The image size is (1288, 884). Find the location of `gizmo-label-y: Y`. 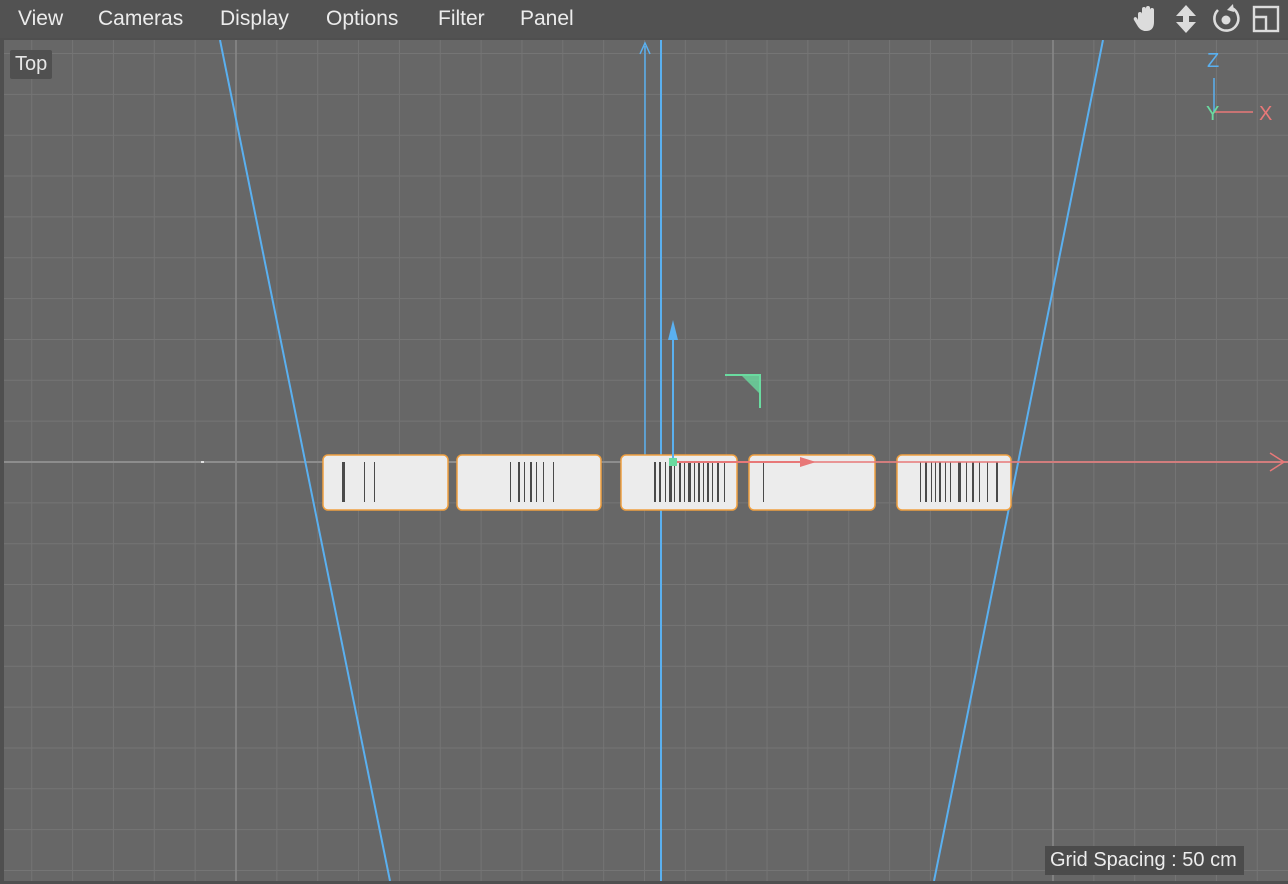

gizmo-label-y: Y is located at coordinates (1212, 114).